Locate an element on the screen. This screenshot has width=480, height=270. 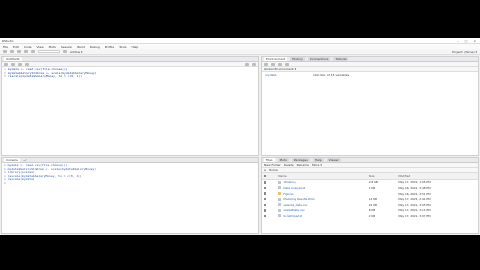
tab-environment: Environment is located at coordinates (276, 59).